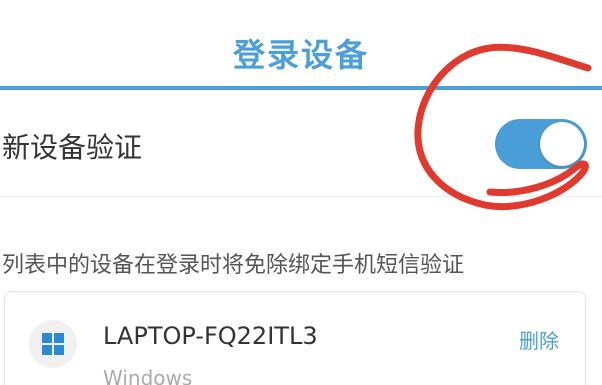  Describe the element at coordinates (562, 144) in the screenshot. I see `toggle-knob` at that location.